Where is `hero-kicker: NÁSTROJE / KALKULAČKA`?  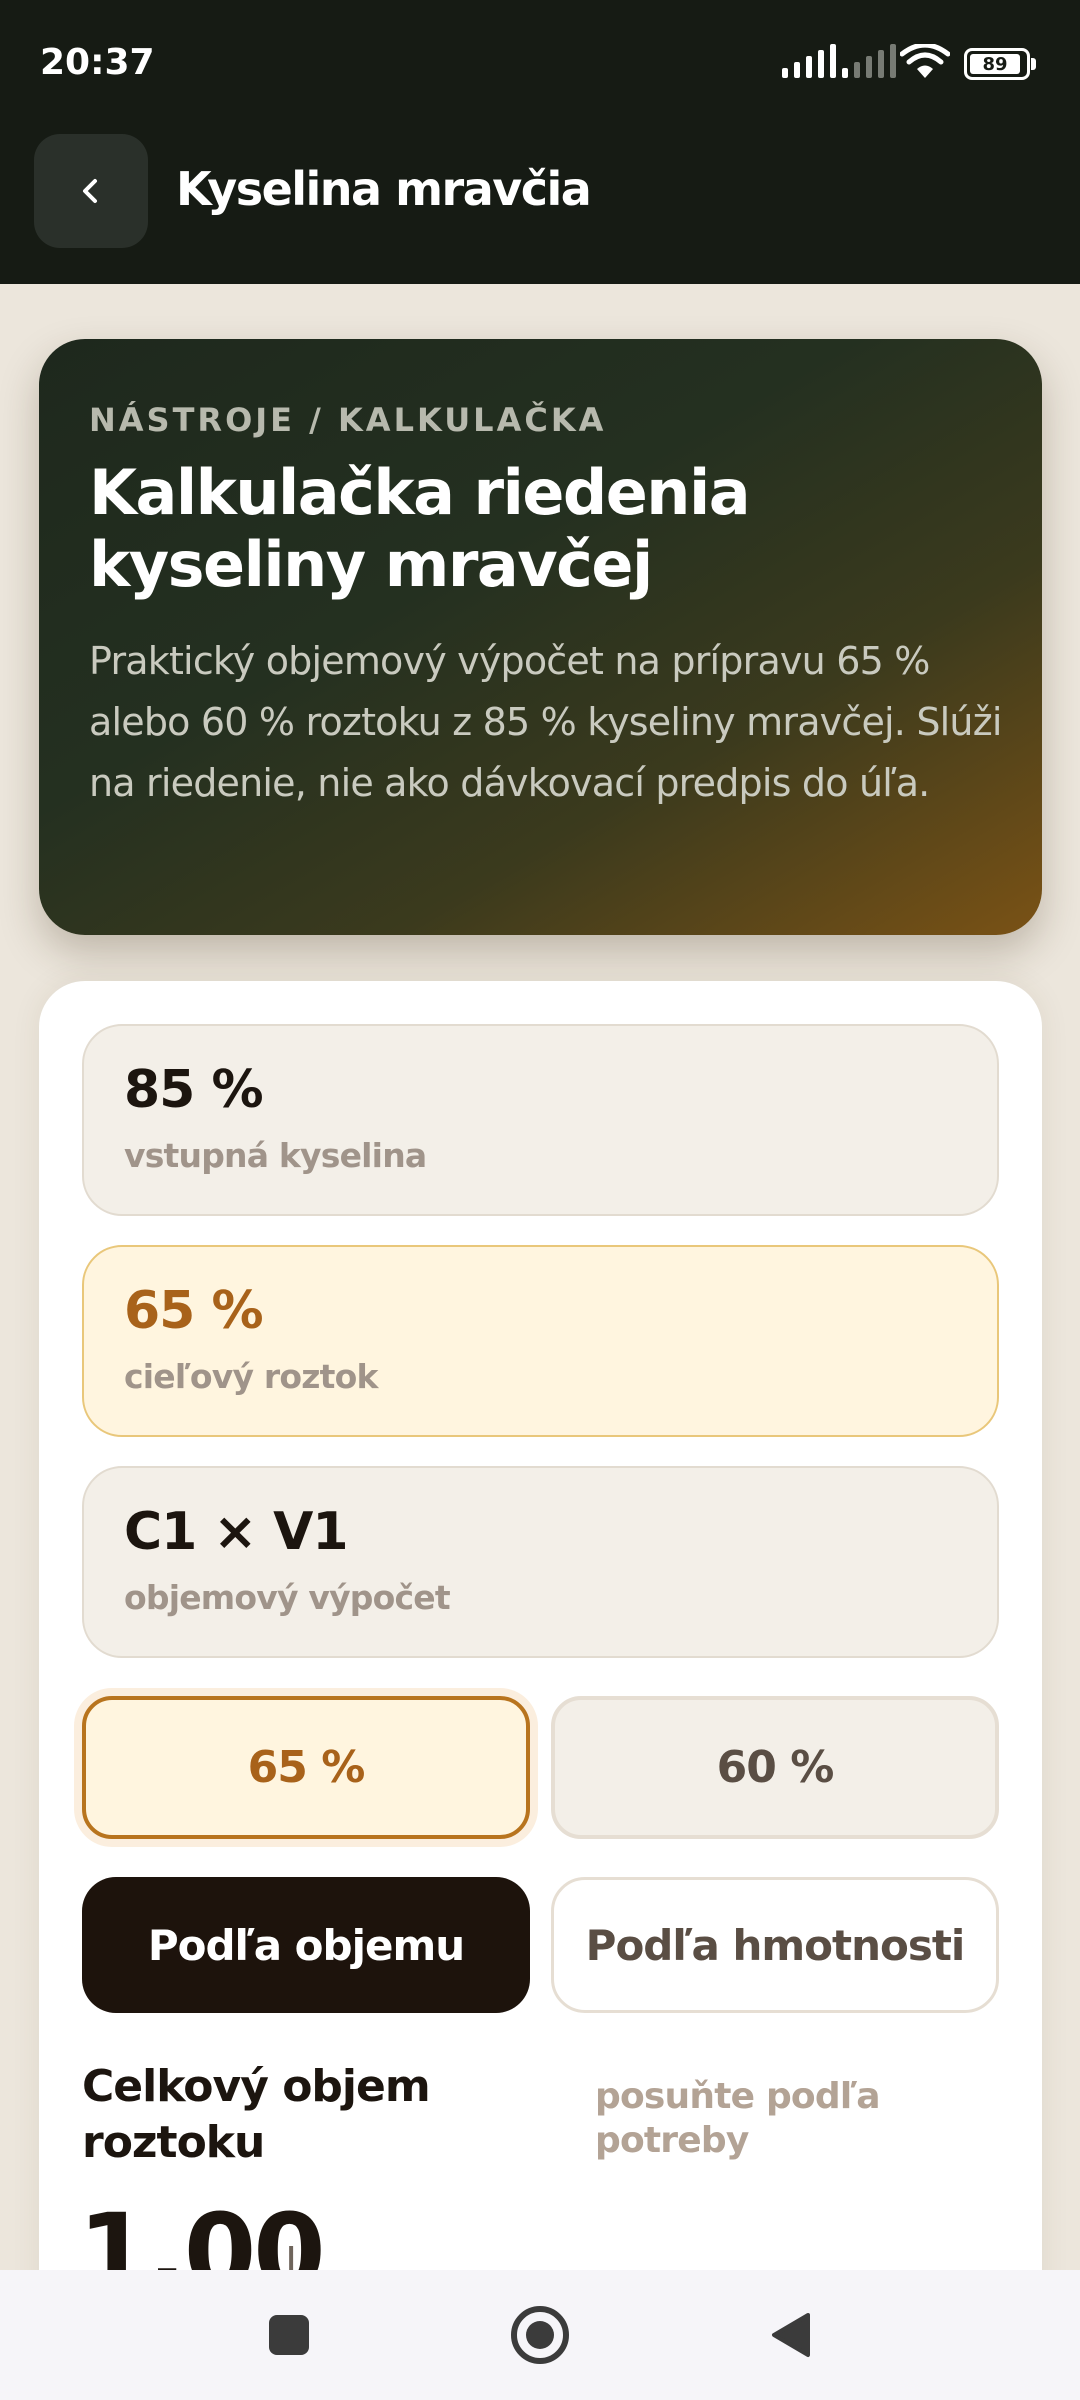
hero-kicker: NÁSTROJE / KALKULAČKA is located at coordinates (348, 420).